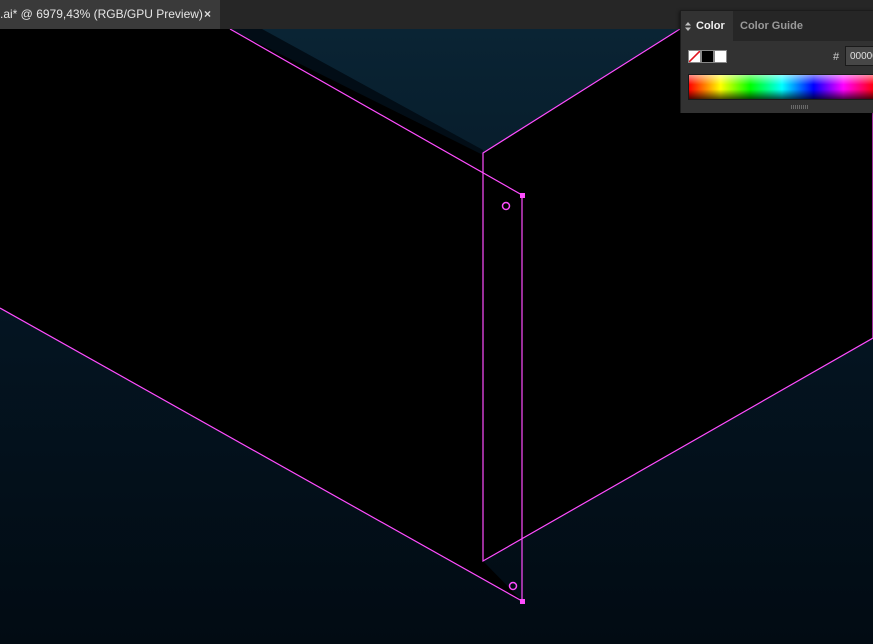  I want to click on black-swatch, so click(707, 56).